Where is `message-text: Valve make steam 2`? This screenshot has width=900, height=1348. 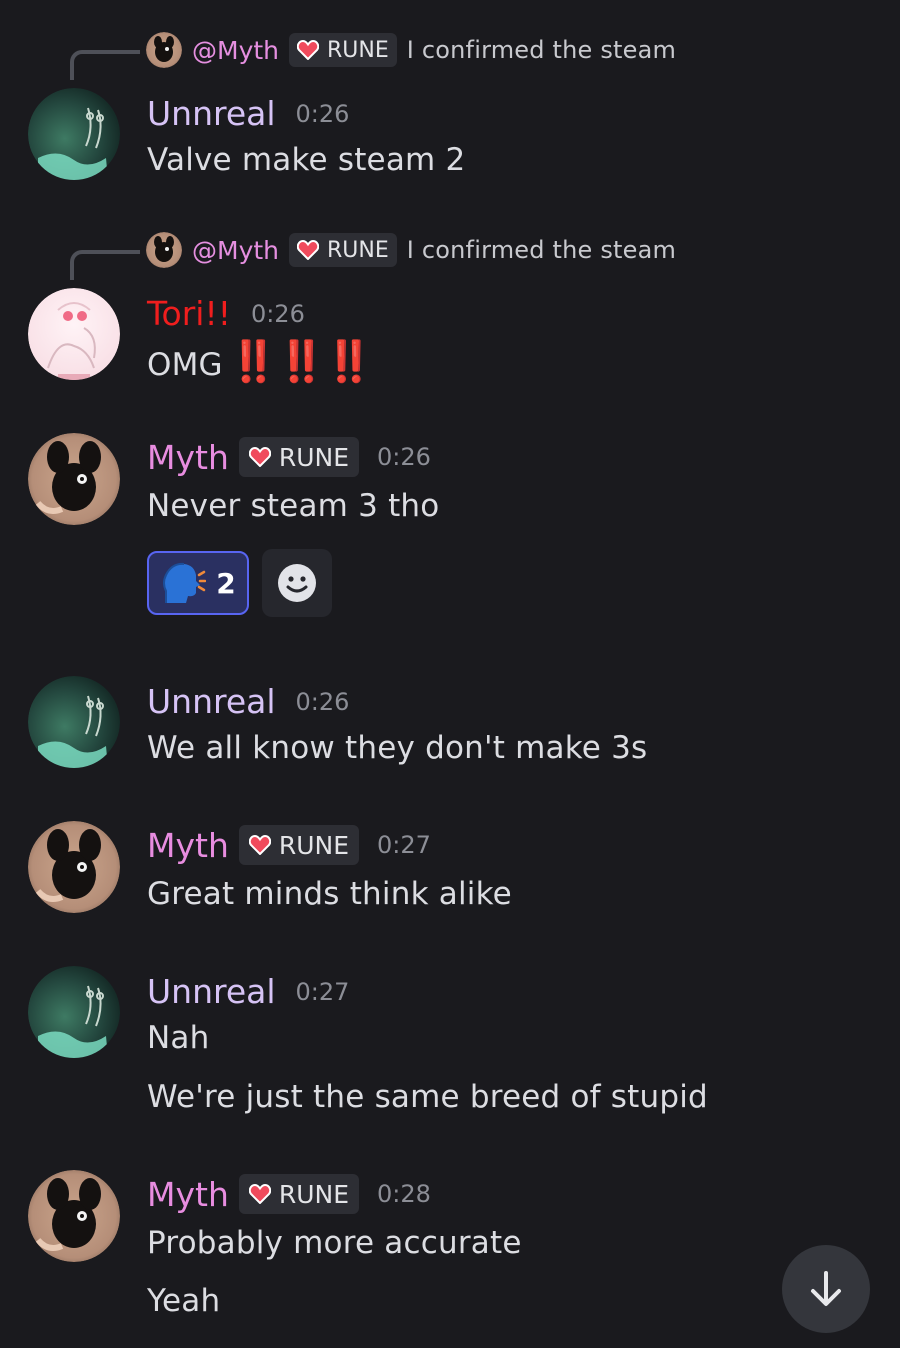
message-text: Valve make steam 2 is located at coordinates (306, 160).